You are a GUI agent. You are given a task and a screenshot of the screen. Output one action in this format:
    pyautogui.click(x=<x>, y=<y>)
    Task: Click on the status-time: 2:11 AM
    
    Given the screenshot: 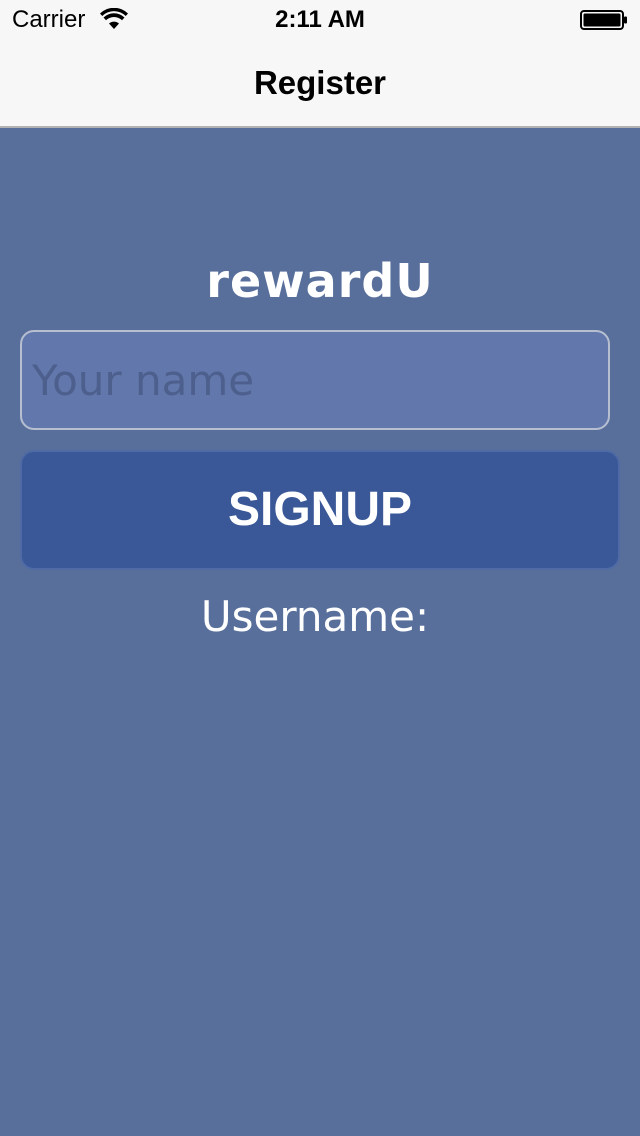 What is the action you would take?
    pyautogui.click(x=320, y=19)
    